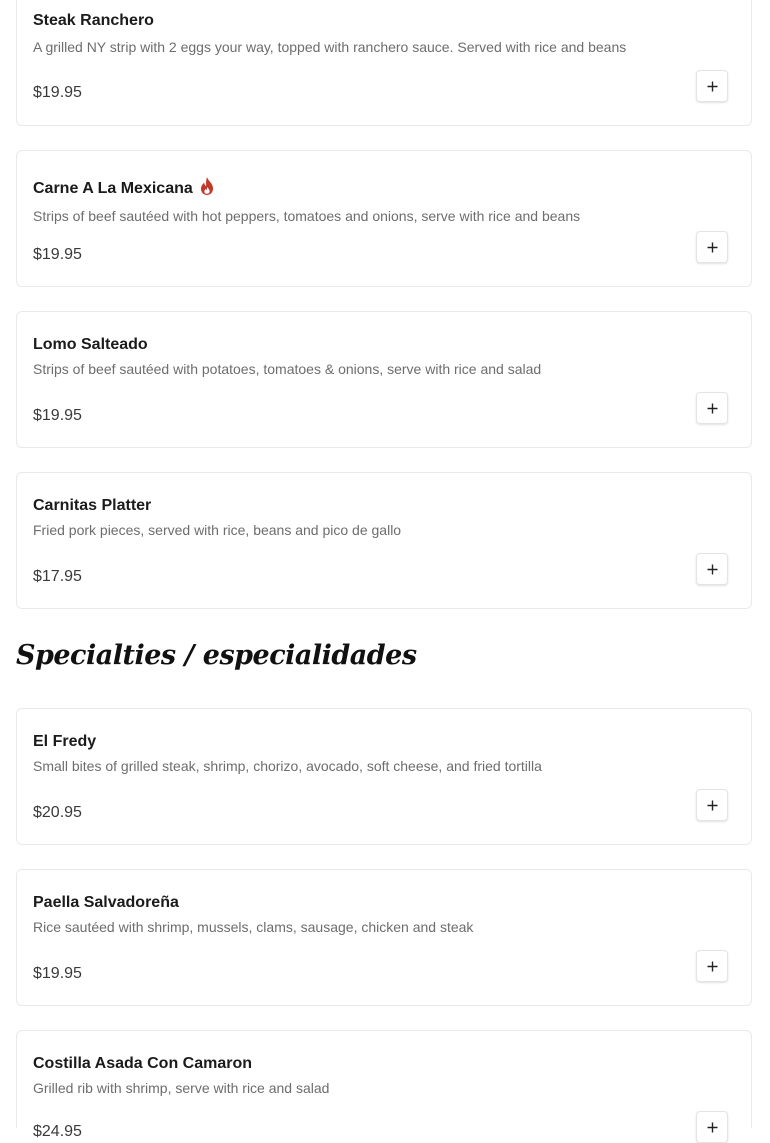  I want to click on menu-item-name: Carnitas Platter, so click(92, 505).